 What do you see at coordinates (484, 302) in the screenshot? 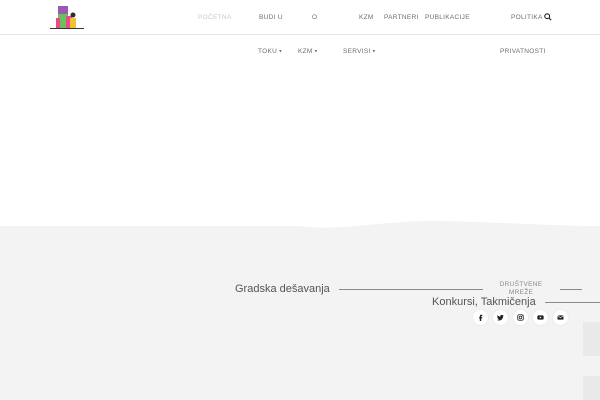
I see `section-title-contests: Konkursi, Takmičenja` at bounding box center [484, 302].